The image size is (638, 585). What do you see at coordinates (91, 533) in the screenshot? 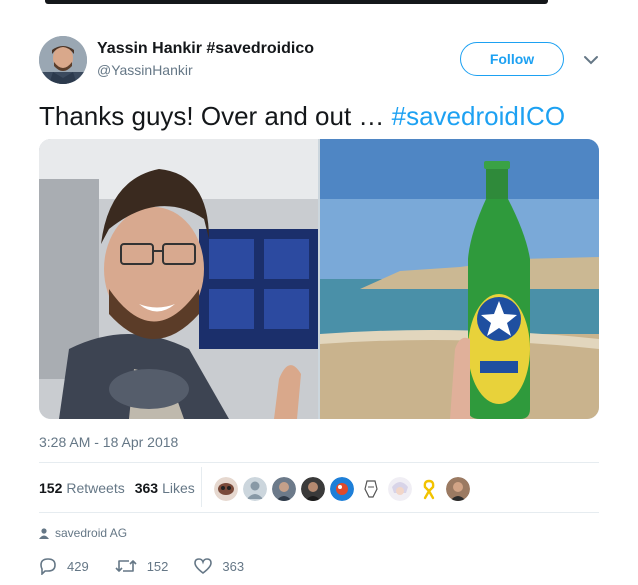
I see `source-label: savedroid AG` at bounding box center [91, 533].